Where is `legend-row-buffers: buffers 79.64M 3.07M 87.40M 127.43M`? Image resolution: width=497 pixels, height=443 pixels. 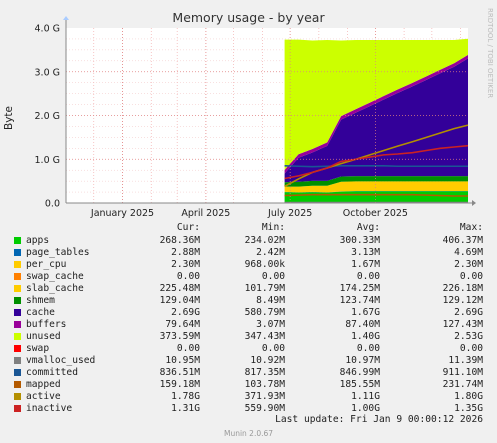
legend-row-buffers: buffers 79.64M 3.07M 87.40M 127.43M is located at coordinates (249, 324).